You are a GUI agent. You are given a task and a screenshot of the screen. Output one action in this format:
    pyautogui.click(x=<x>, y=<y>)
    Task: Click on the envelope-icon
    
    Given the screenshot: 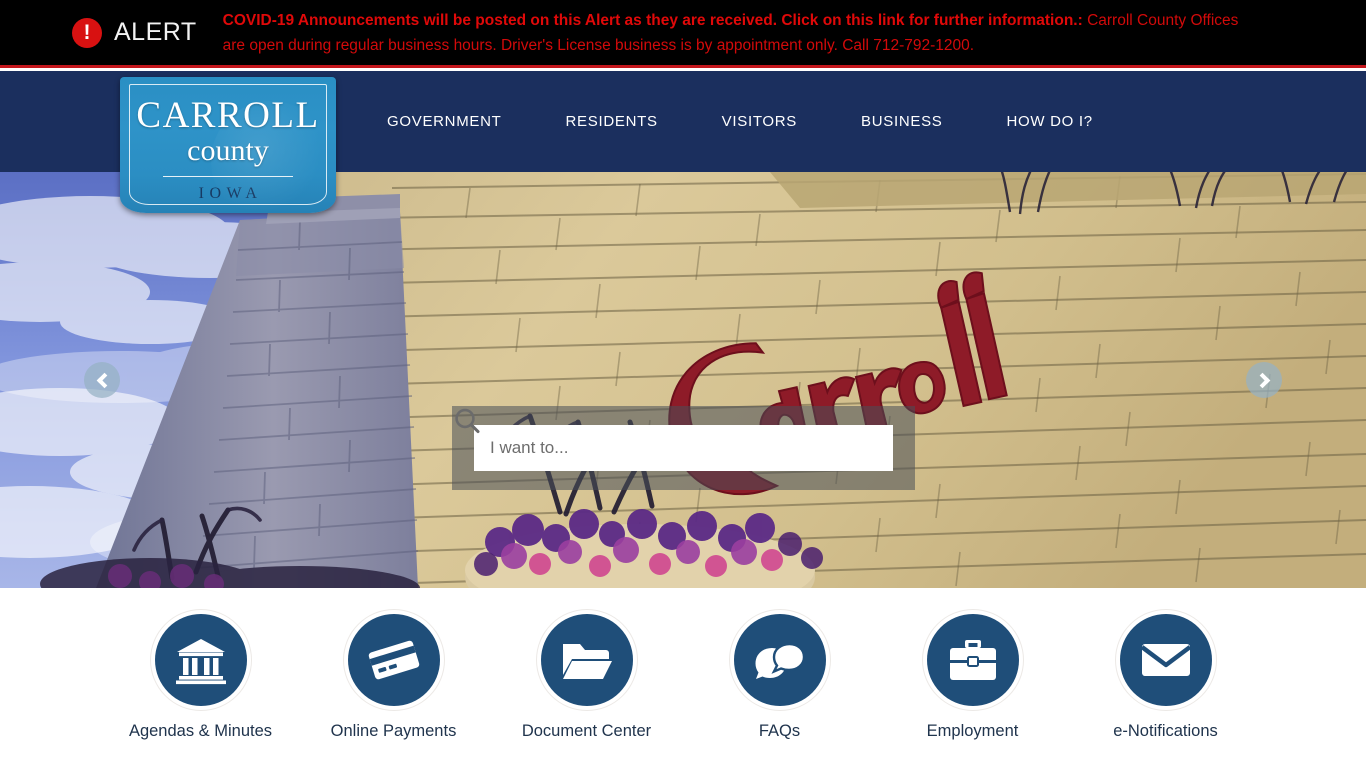 What is the action you would take?
    pyautogui.click(x=1165, y=660)
    